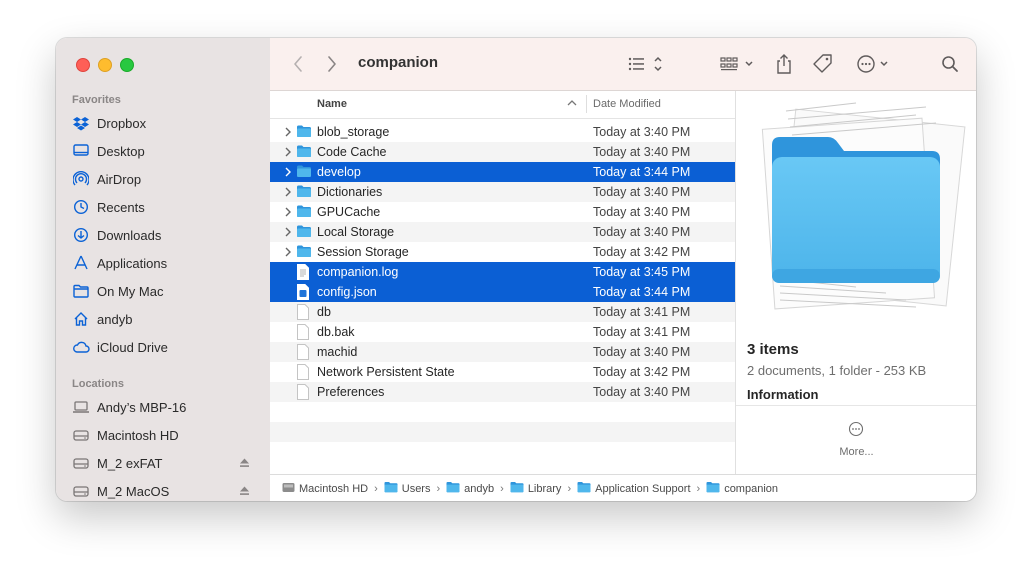 The image size is (1032, 576). I want to click on path-item-users: Users, so click(407, 488).